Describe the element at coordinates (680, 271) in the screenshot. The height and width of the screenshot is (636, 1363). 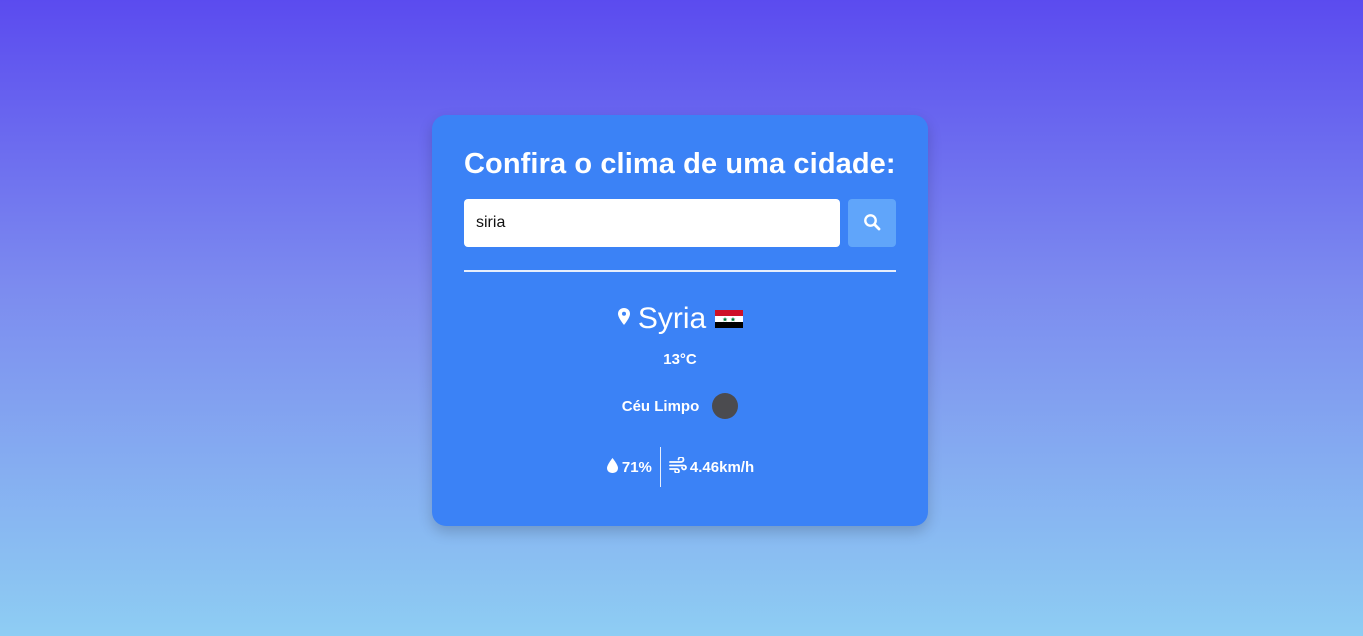
I see `divider` at that location.